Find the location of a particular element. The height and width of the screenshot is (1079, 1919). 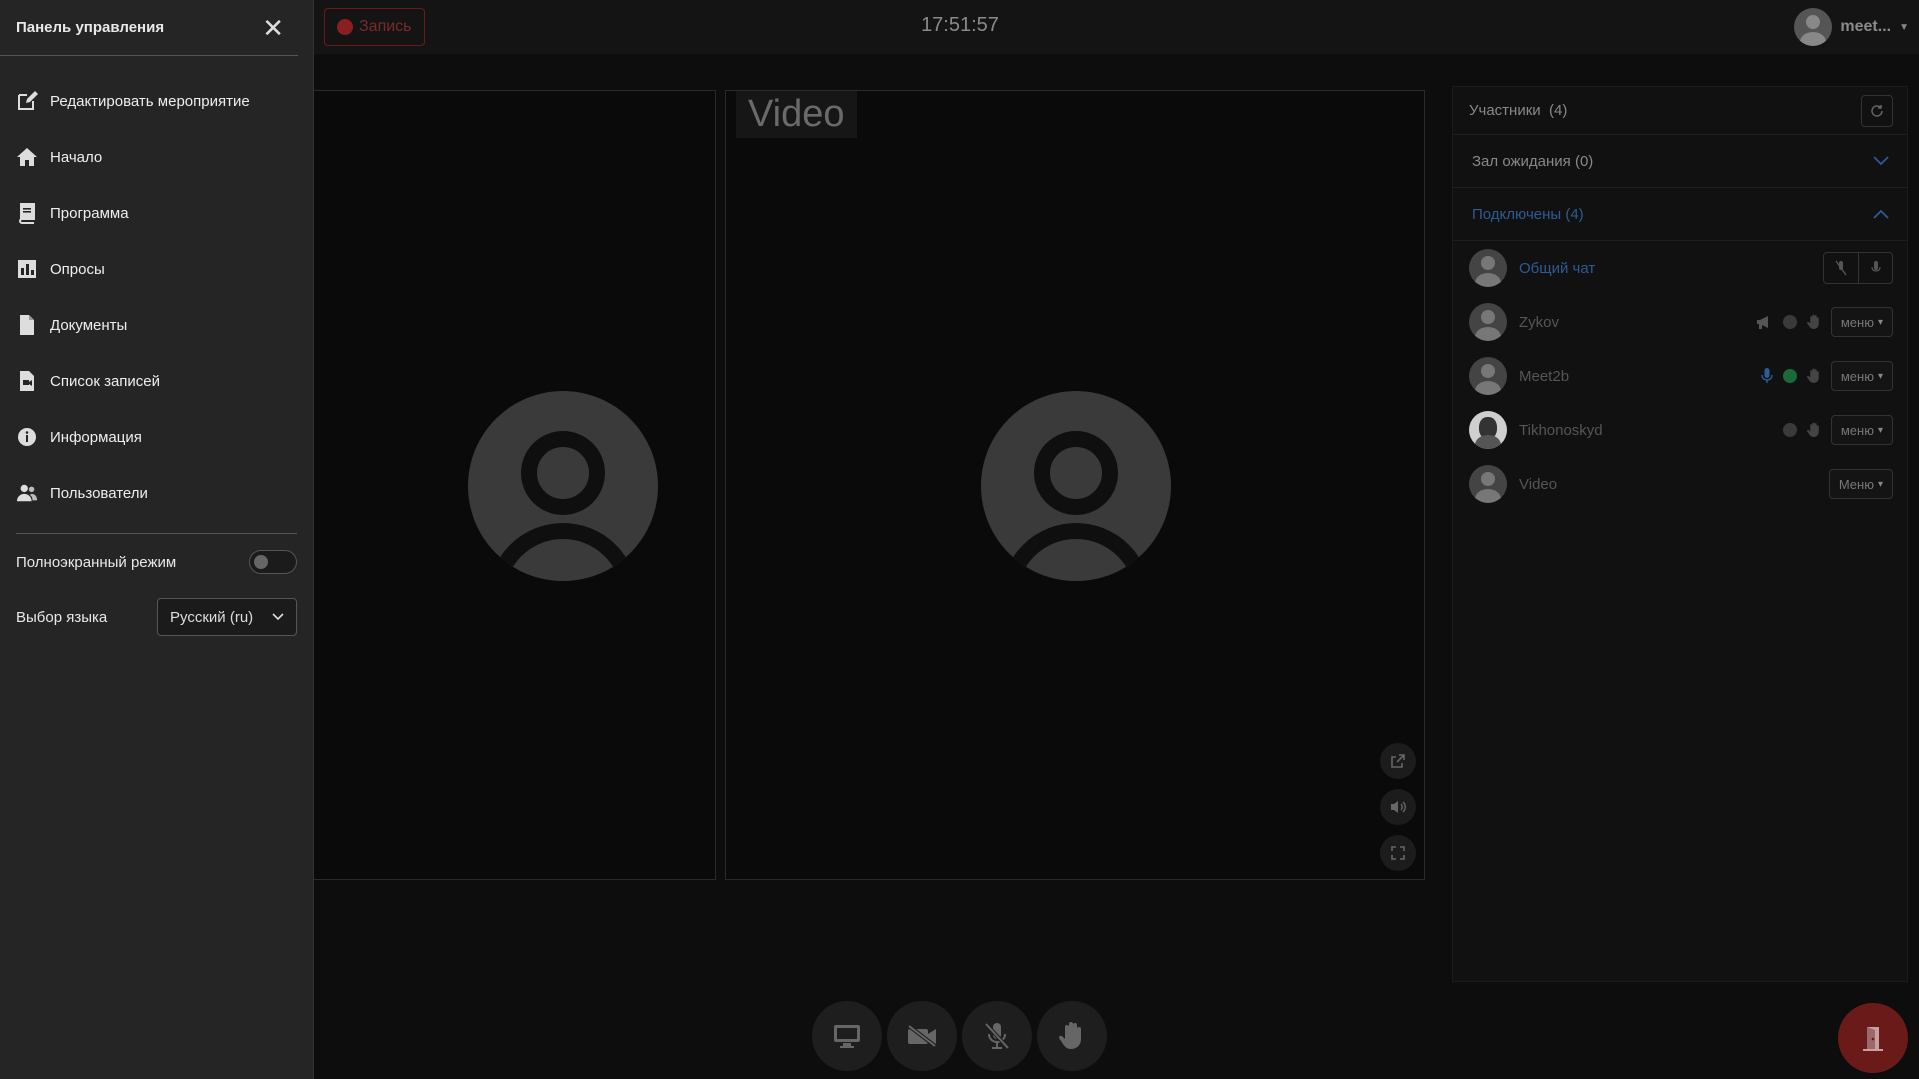

participant-name: Zykov is located at coordinates (1539, 322).